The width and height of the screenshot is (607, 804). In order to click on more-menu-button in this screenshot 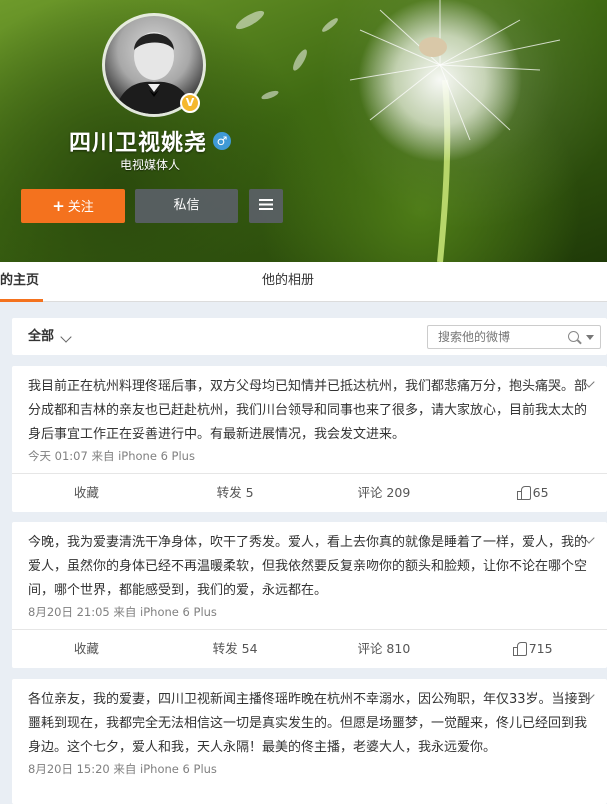, I will do `click(266, 206)`.